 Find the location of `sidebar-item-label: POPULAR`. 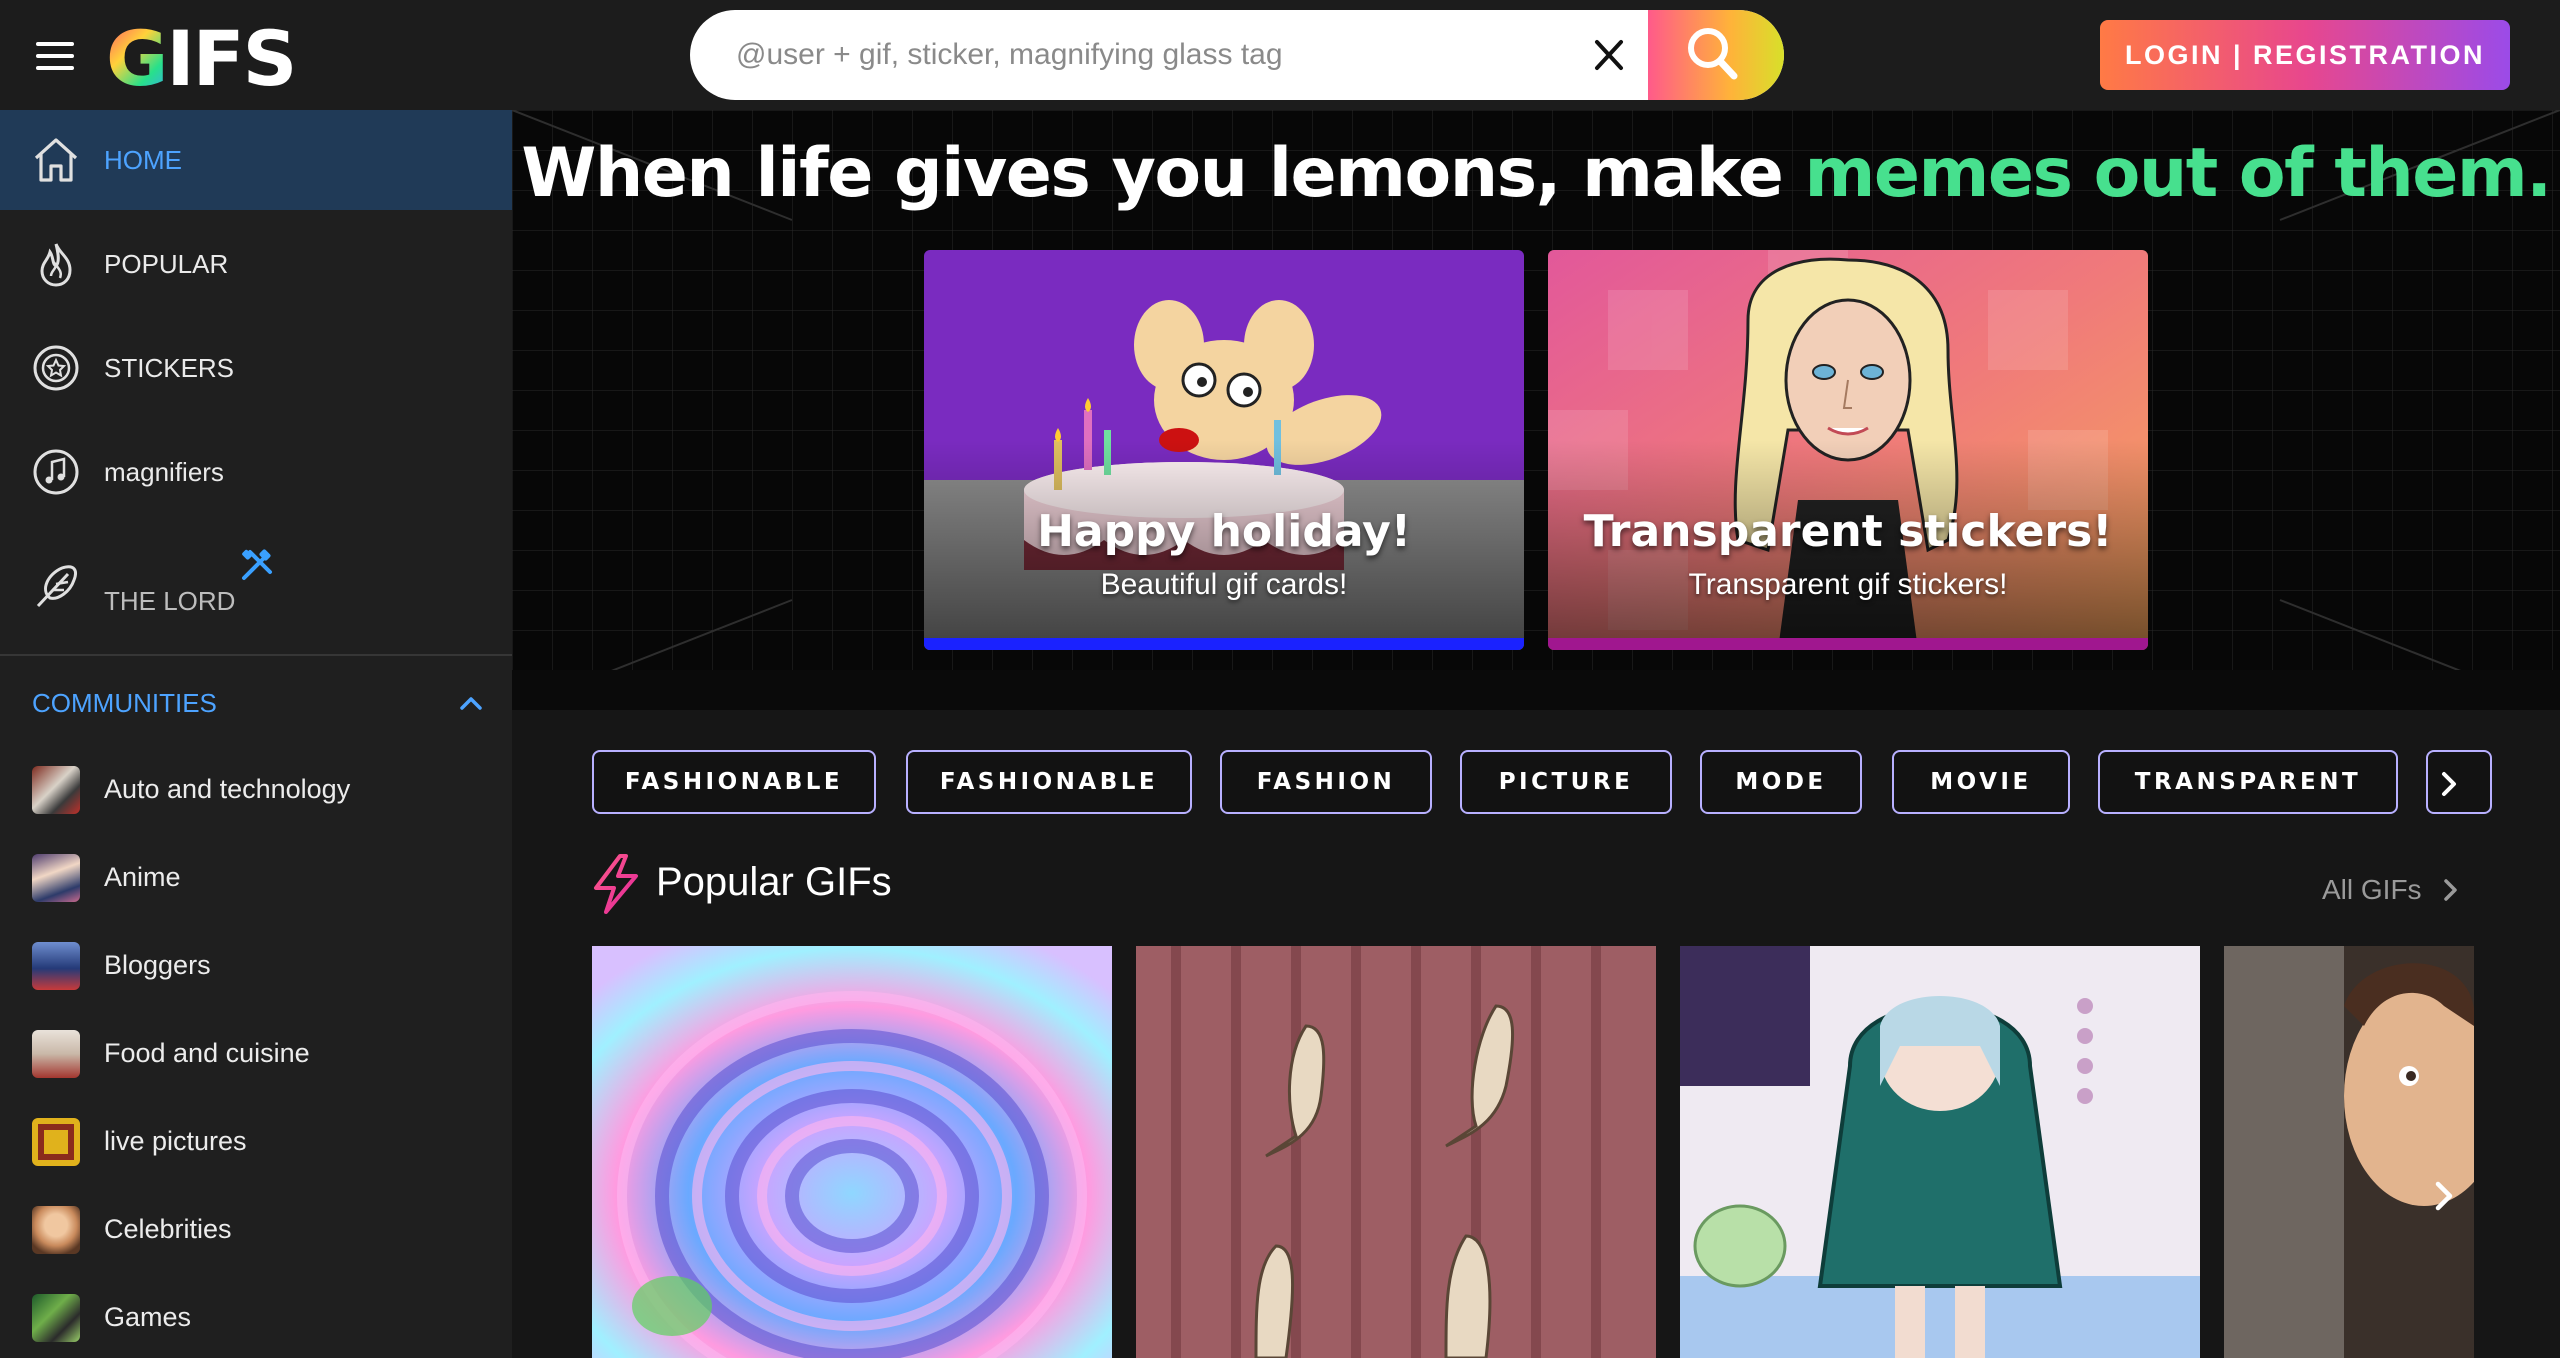

sidebar-item-label: POPULAR is located at coordinates (166, 263).